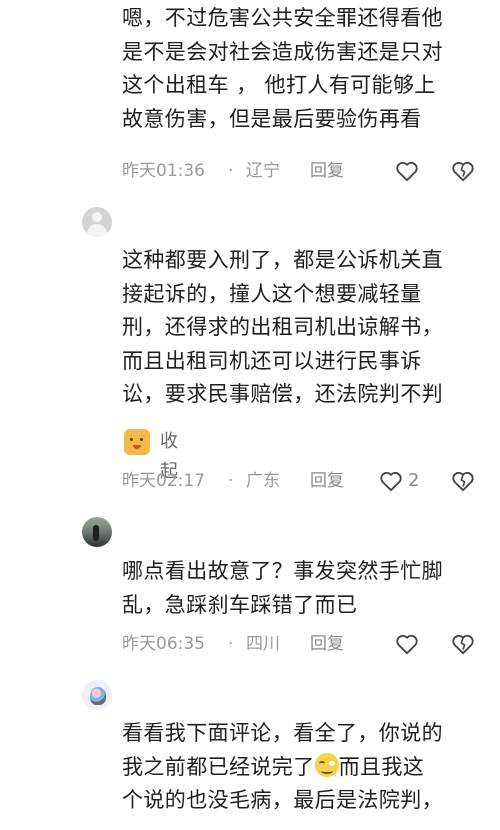 This screenshot has height=830, width=500. What do you see at coordinates (263, 481) in the screenshot?
I see `comment-location: 广东` at bounding box center [263, 481].